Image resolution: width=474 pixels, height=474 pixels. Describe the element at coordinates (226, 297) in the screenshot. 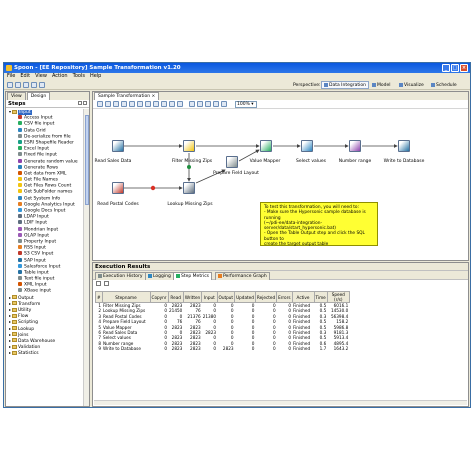

I see `column-header: Output` at that location.